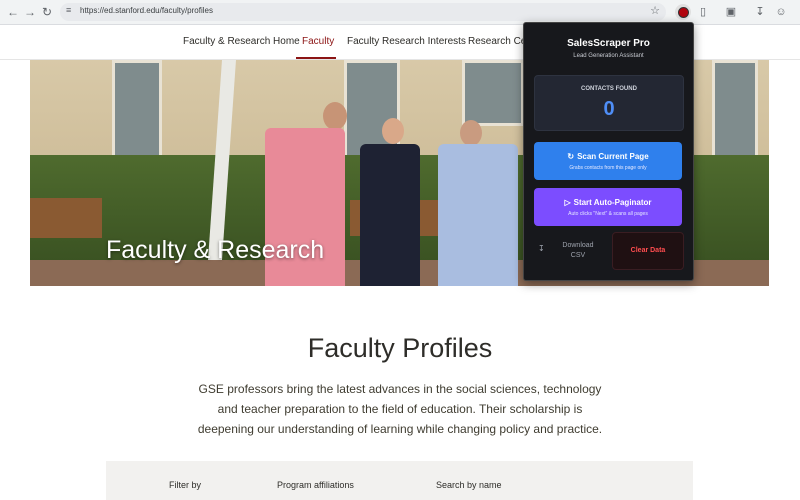 Image resolution: width=800 pixels, height=500 pixels. I want to click on contacts-found-card: CONTACTS FOUND 0, so click(609, 103).